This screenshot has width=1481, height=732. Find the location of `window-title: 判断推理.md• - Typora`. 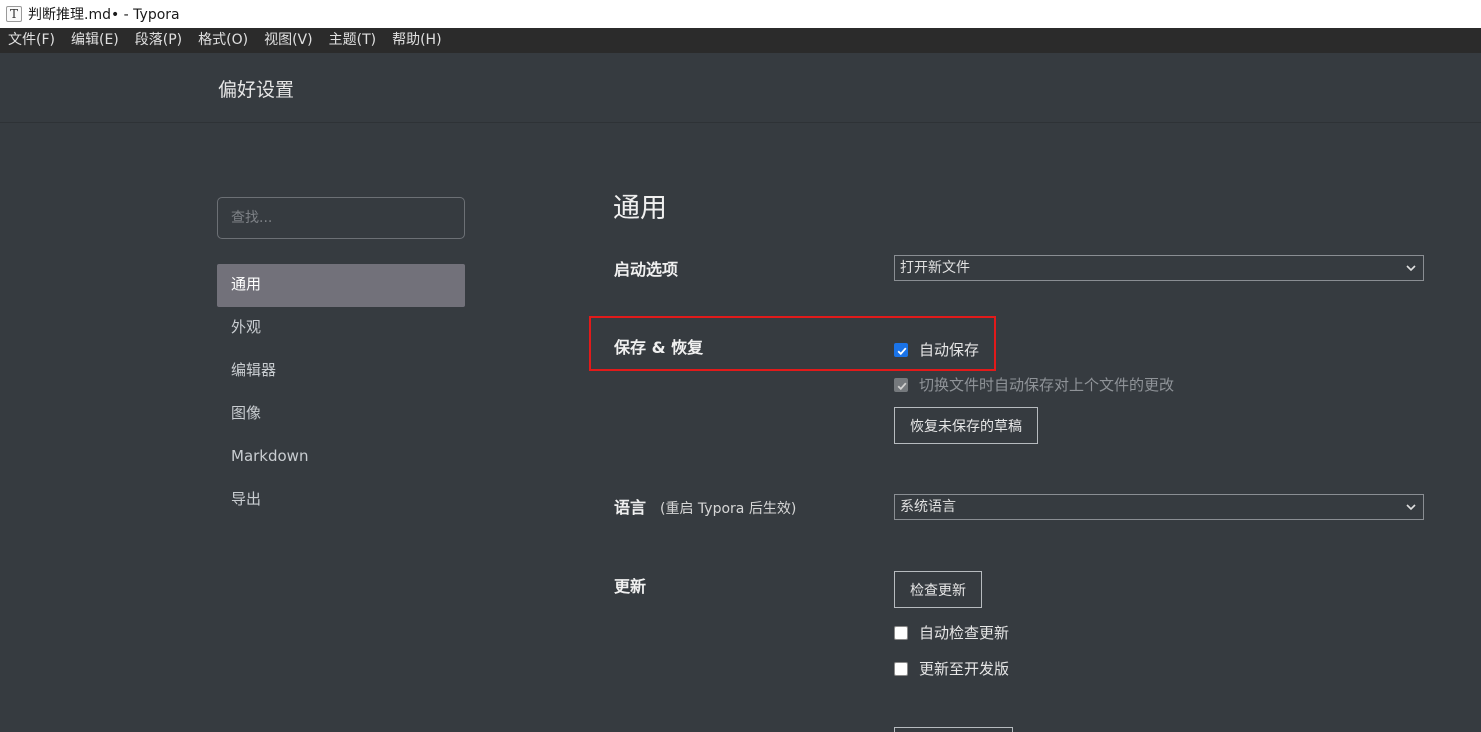

window-title: 判断推理.md• - Typora is located at coordinates (104, 15).